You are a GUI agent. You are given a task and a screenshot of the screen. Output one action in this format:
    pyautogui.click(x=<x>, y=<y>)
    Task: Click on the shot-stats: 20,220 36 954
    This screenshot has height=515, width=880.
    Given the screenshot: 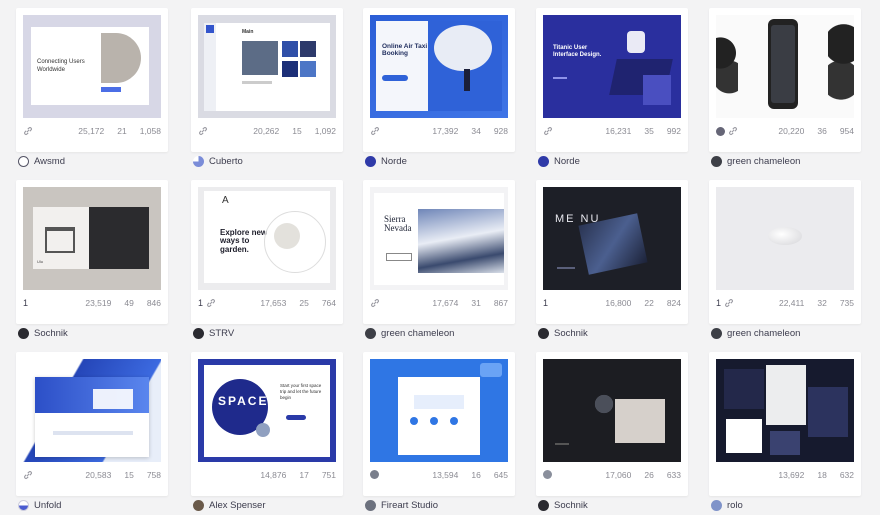 What is the action you would take?
    pyautogui.click(x=785, y=133)
    